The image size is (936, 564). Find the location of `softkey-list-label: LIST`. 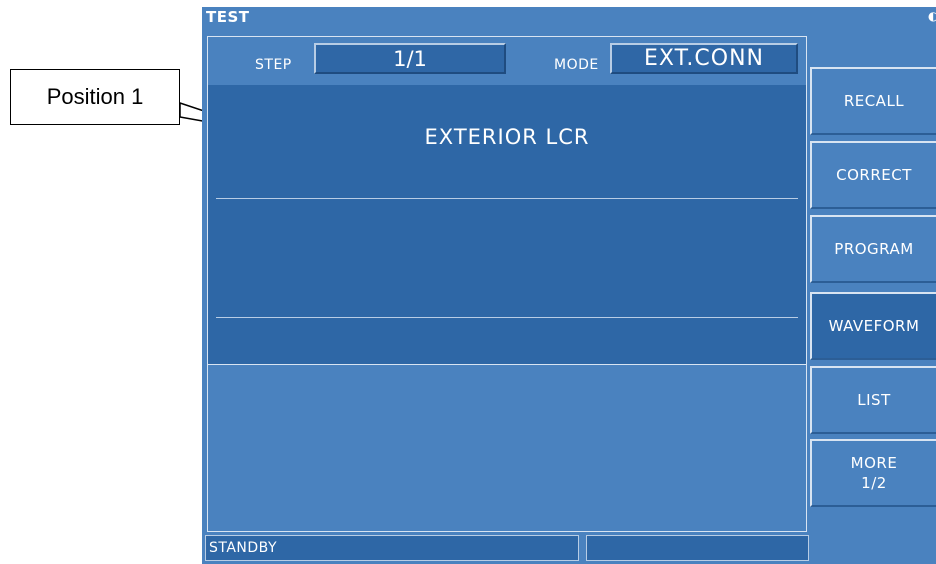

softkey-list-label: LIST is located at coordinates (874, 400).